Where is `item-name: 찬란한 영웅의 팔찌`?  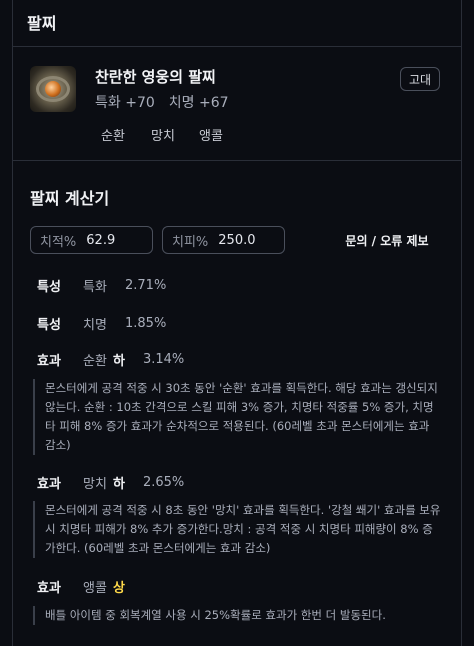
item-name: 찬란한 영웅의 팔찌 is located at coordinates (155, 77).